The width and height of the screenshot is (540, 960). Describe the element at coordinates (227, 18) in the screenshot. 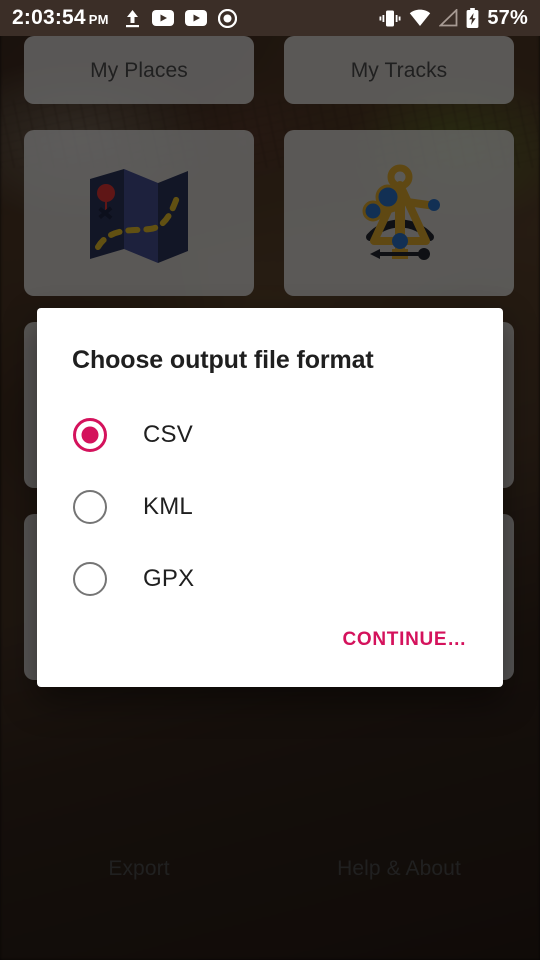

I see `record-dot-icon` at that location.